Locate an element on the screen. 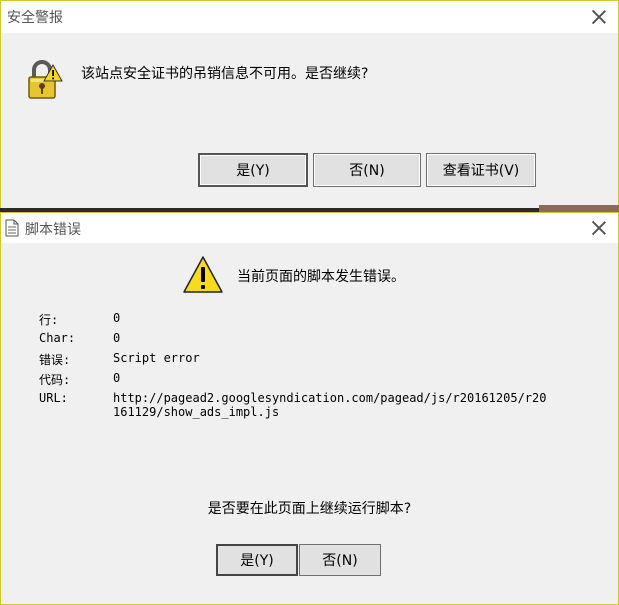  security-alert-message: 该站点安全证书的吊销信息不可用。是否继续? is located at coordinates (225, 74).